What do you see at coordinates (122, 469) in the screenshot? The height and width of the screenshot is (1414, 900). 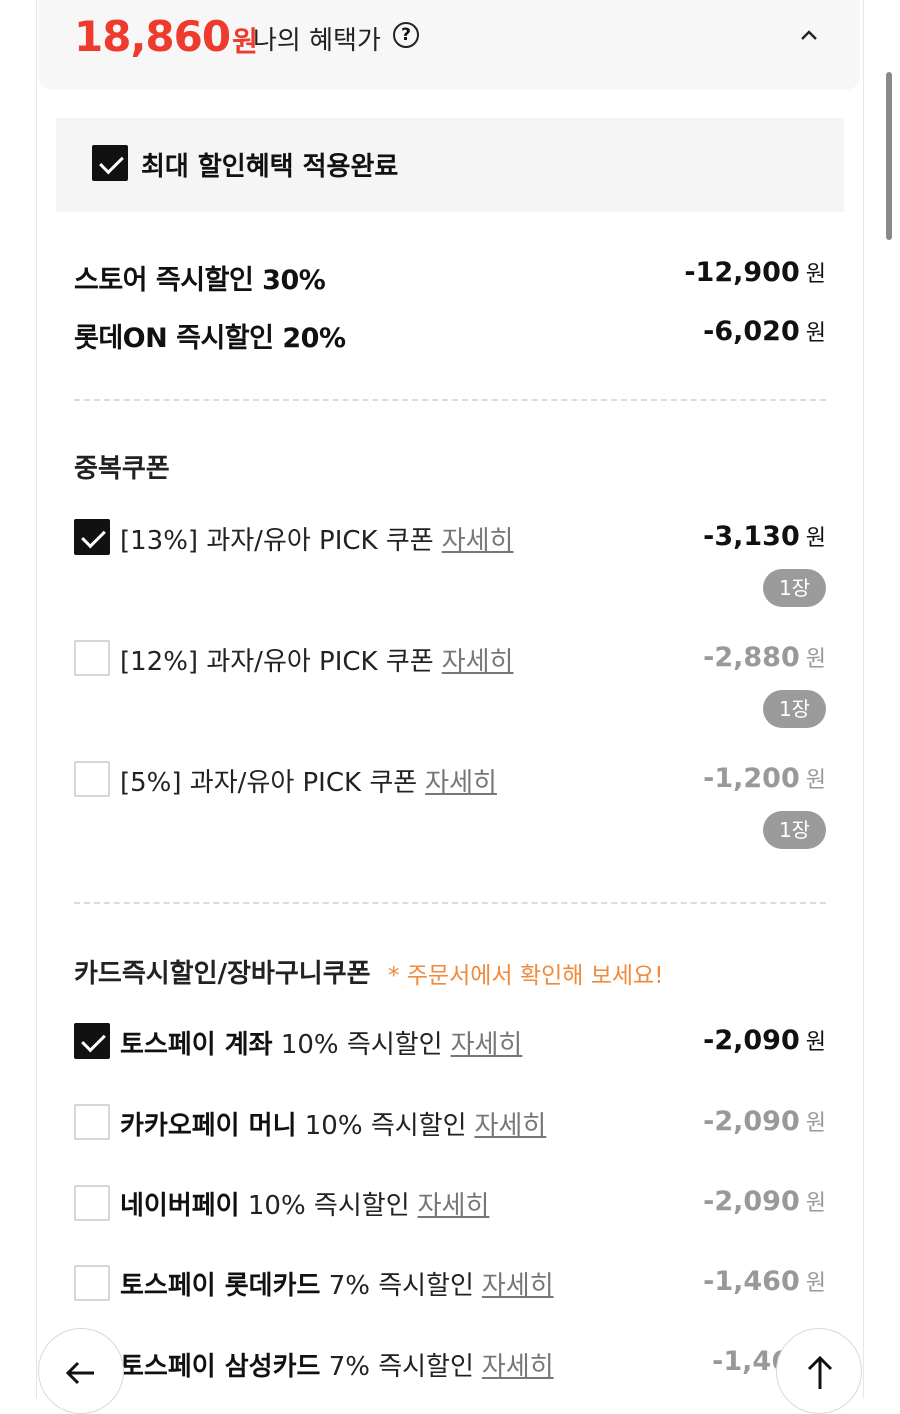 I see `stack-coupon-title: 중복쿠폰` at bounding box center [122, 469].